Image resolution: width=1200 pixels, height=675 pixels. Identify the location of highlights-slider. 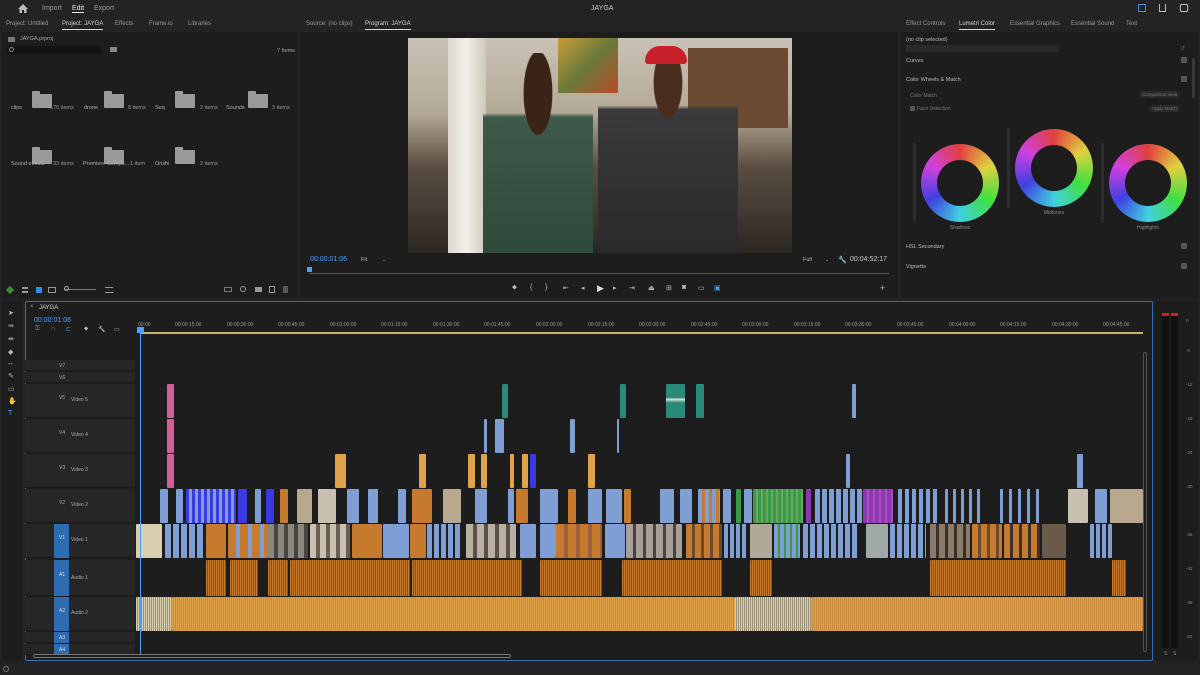
(1102, 183).